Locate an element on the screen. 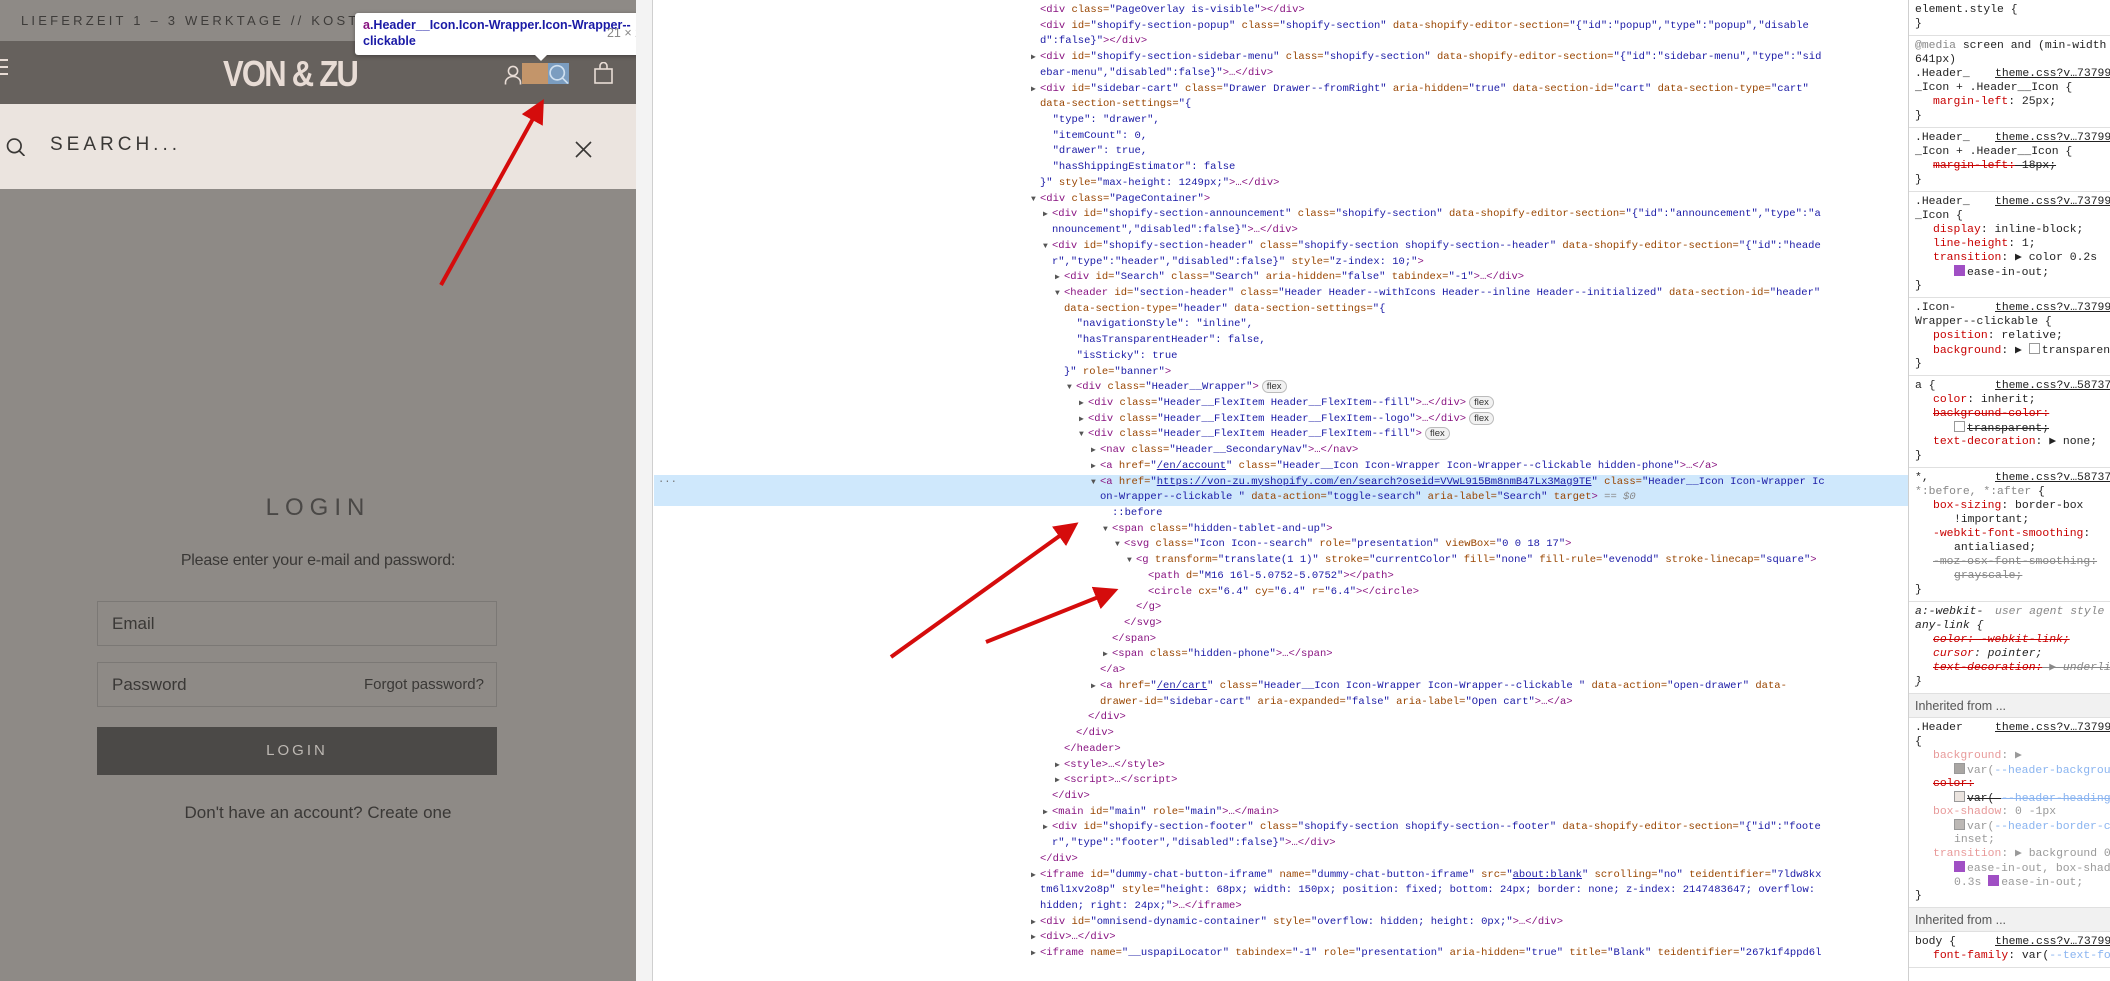 Image resolution: width=2110 pixels, height=981 pixels. search-icon is located at coordinates (559, 74).